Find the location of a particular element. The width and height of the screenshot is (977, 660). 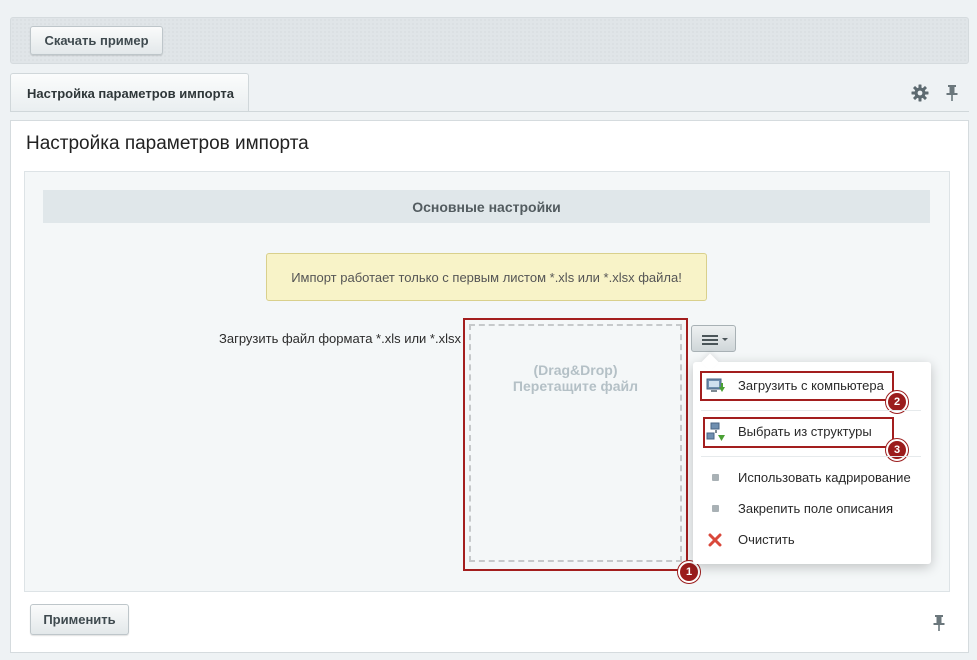

gear-icon is located at coordinates (920, 93).